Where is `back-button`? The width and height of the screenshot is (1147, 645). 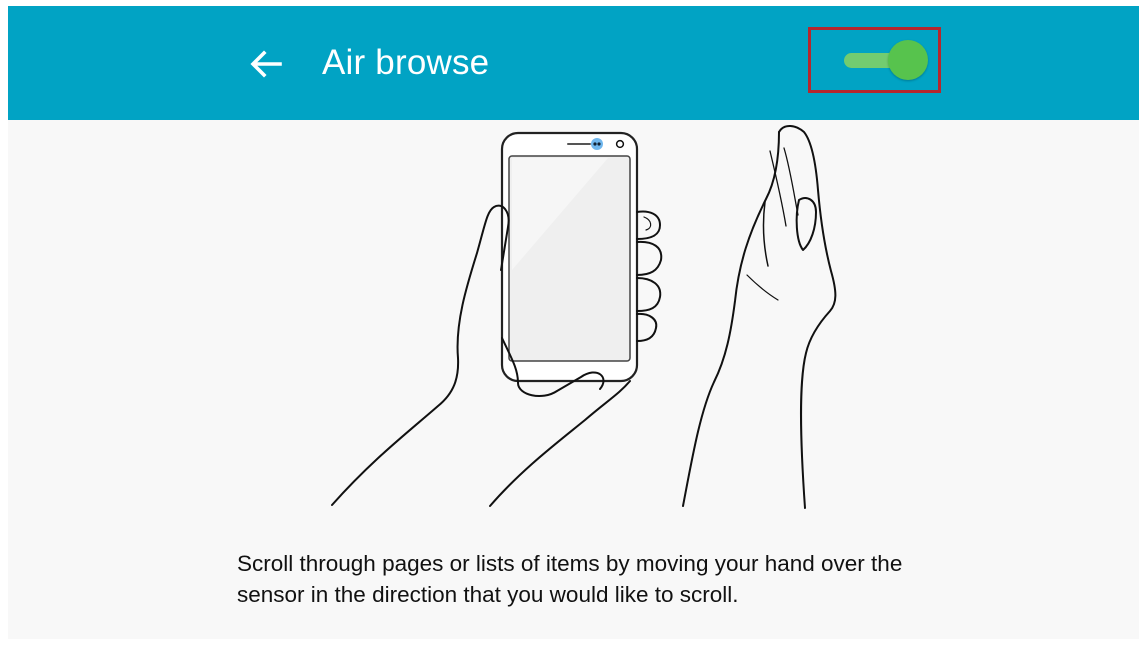 back-button is located at coordinates (266, 64).